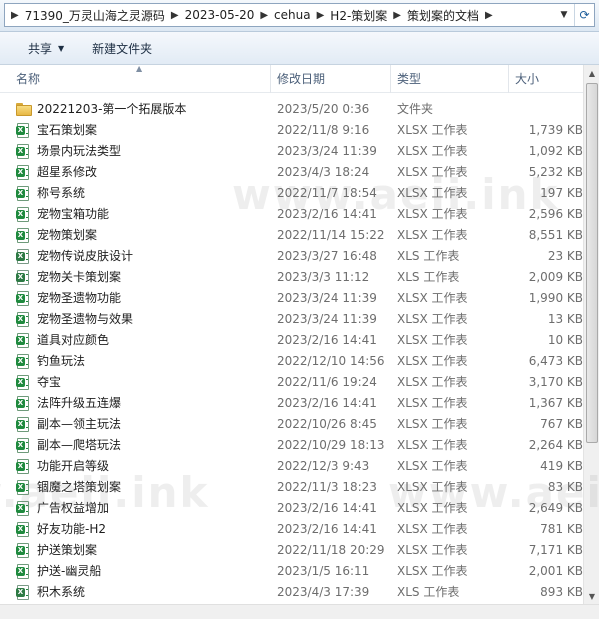 The image size is (599, 619). Describe the element at coordinates (555, 445) in the screenshot. I see `file-size: 2,264 KB` at that location.